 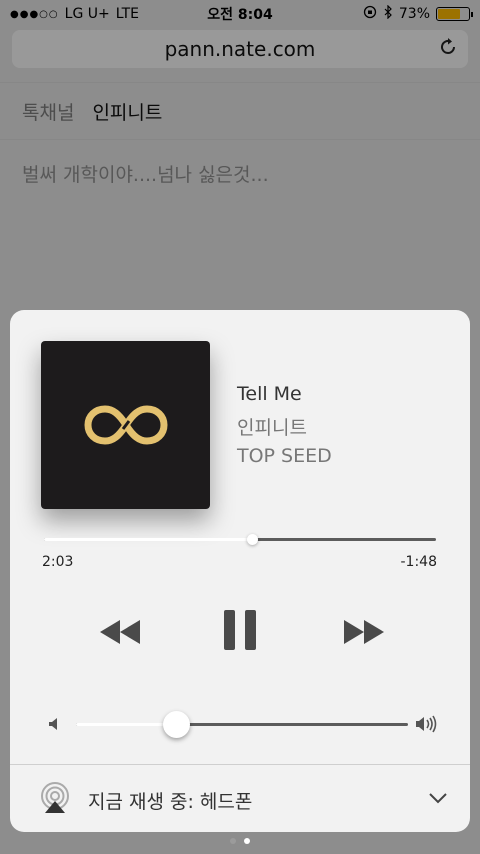 I want to click on track-artist: 인피니트, so click(x=272, y=428).